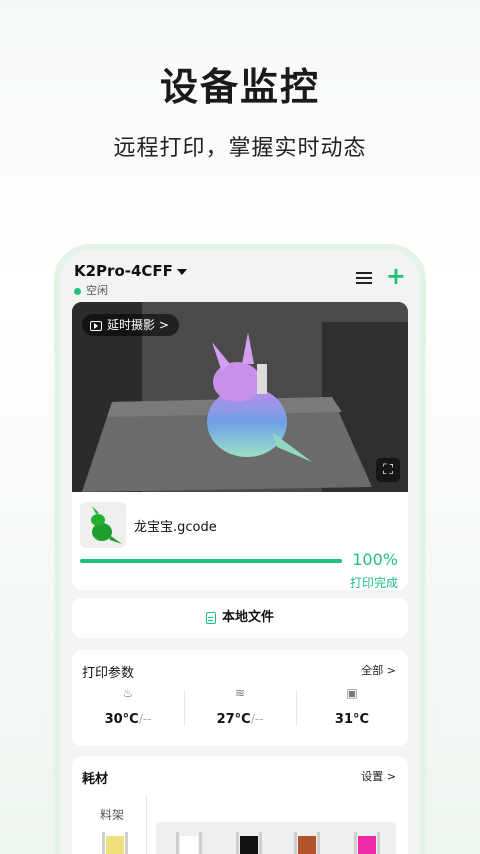 This screenshot has height=854, width=480. What do you see at coordinates (123, 271) in the screenshot?
I see `device-name: K2Pro-4CFF` at bounding box center [123, 271].